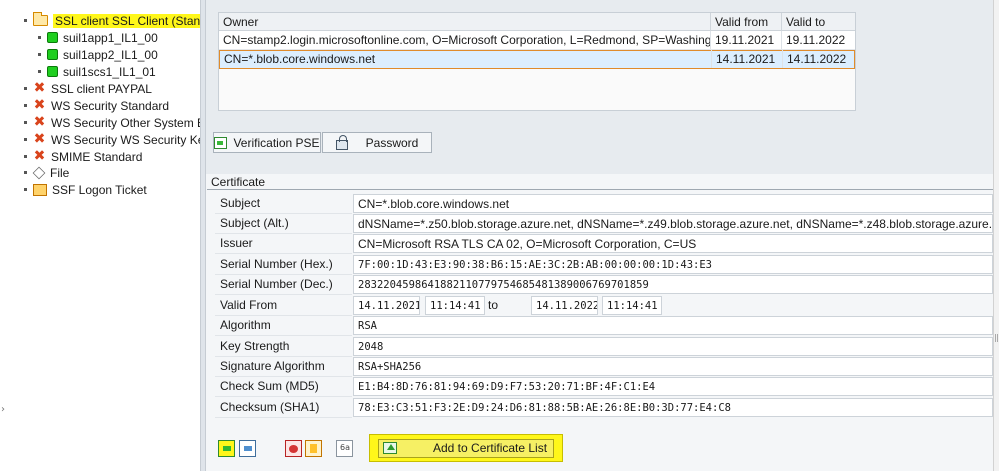 This screenshot has width=999, height=471. What do you see at coordinates (817, 59) in the screenshot?
I see `valid-to-cell: 14.11.2022` at bounding box center [817, 59].